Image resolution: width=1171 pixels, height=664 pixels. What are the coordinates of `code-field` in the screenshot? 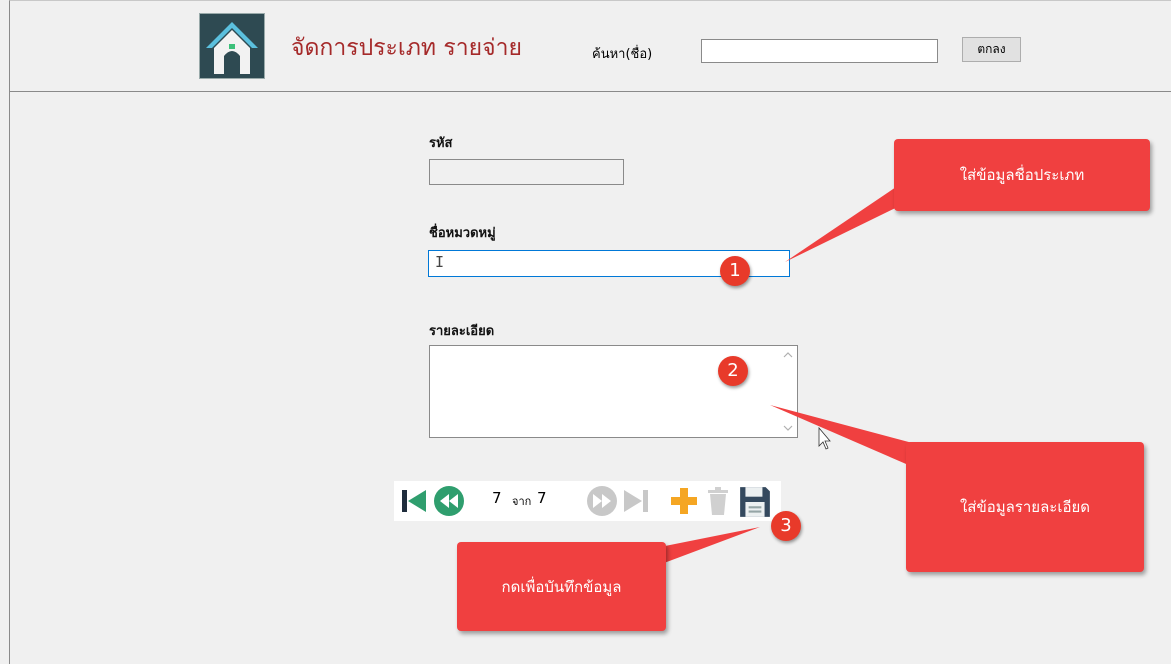 It's located at (526, 172).